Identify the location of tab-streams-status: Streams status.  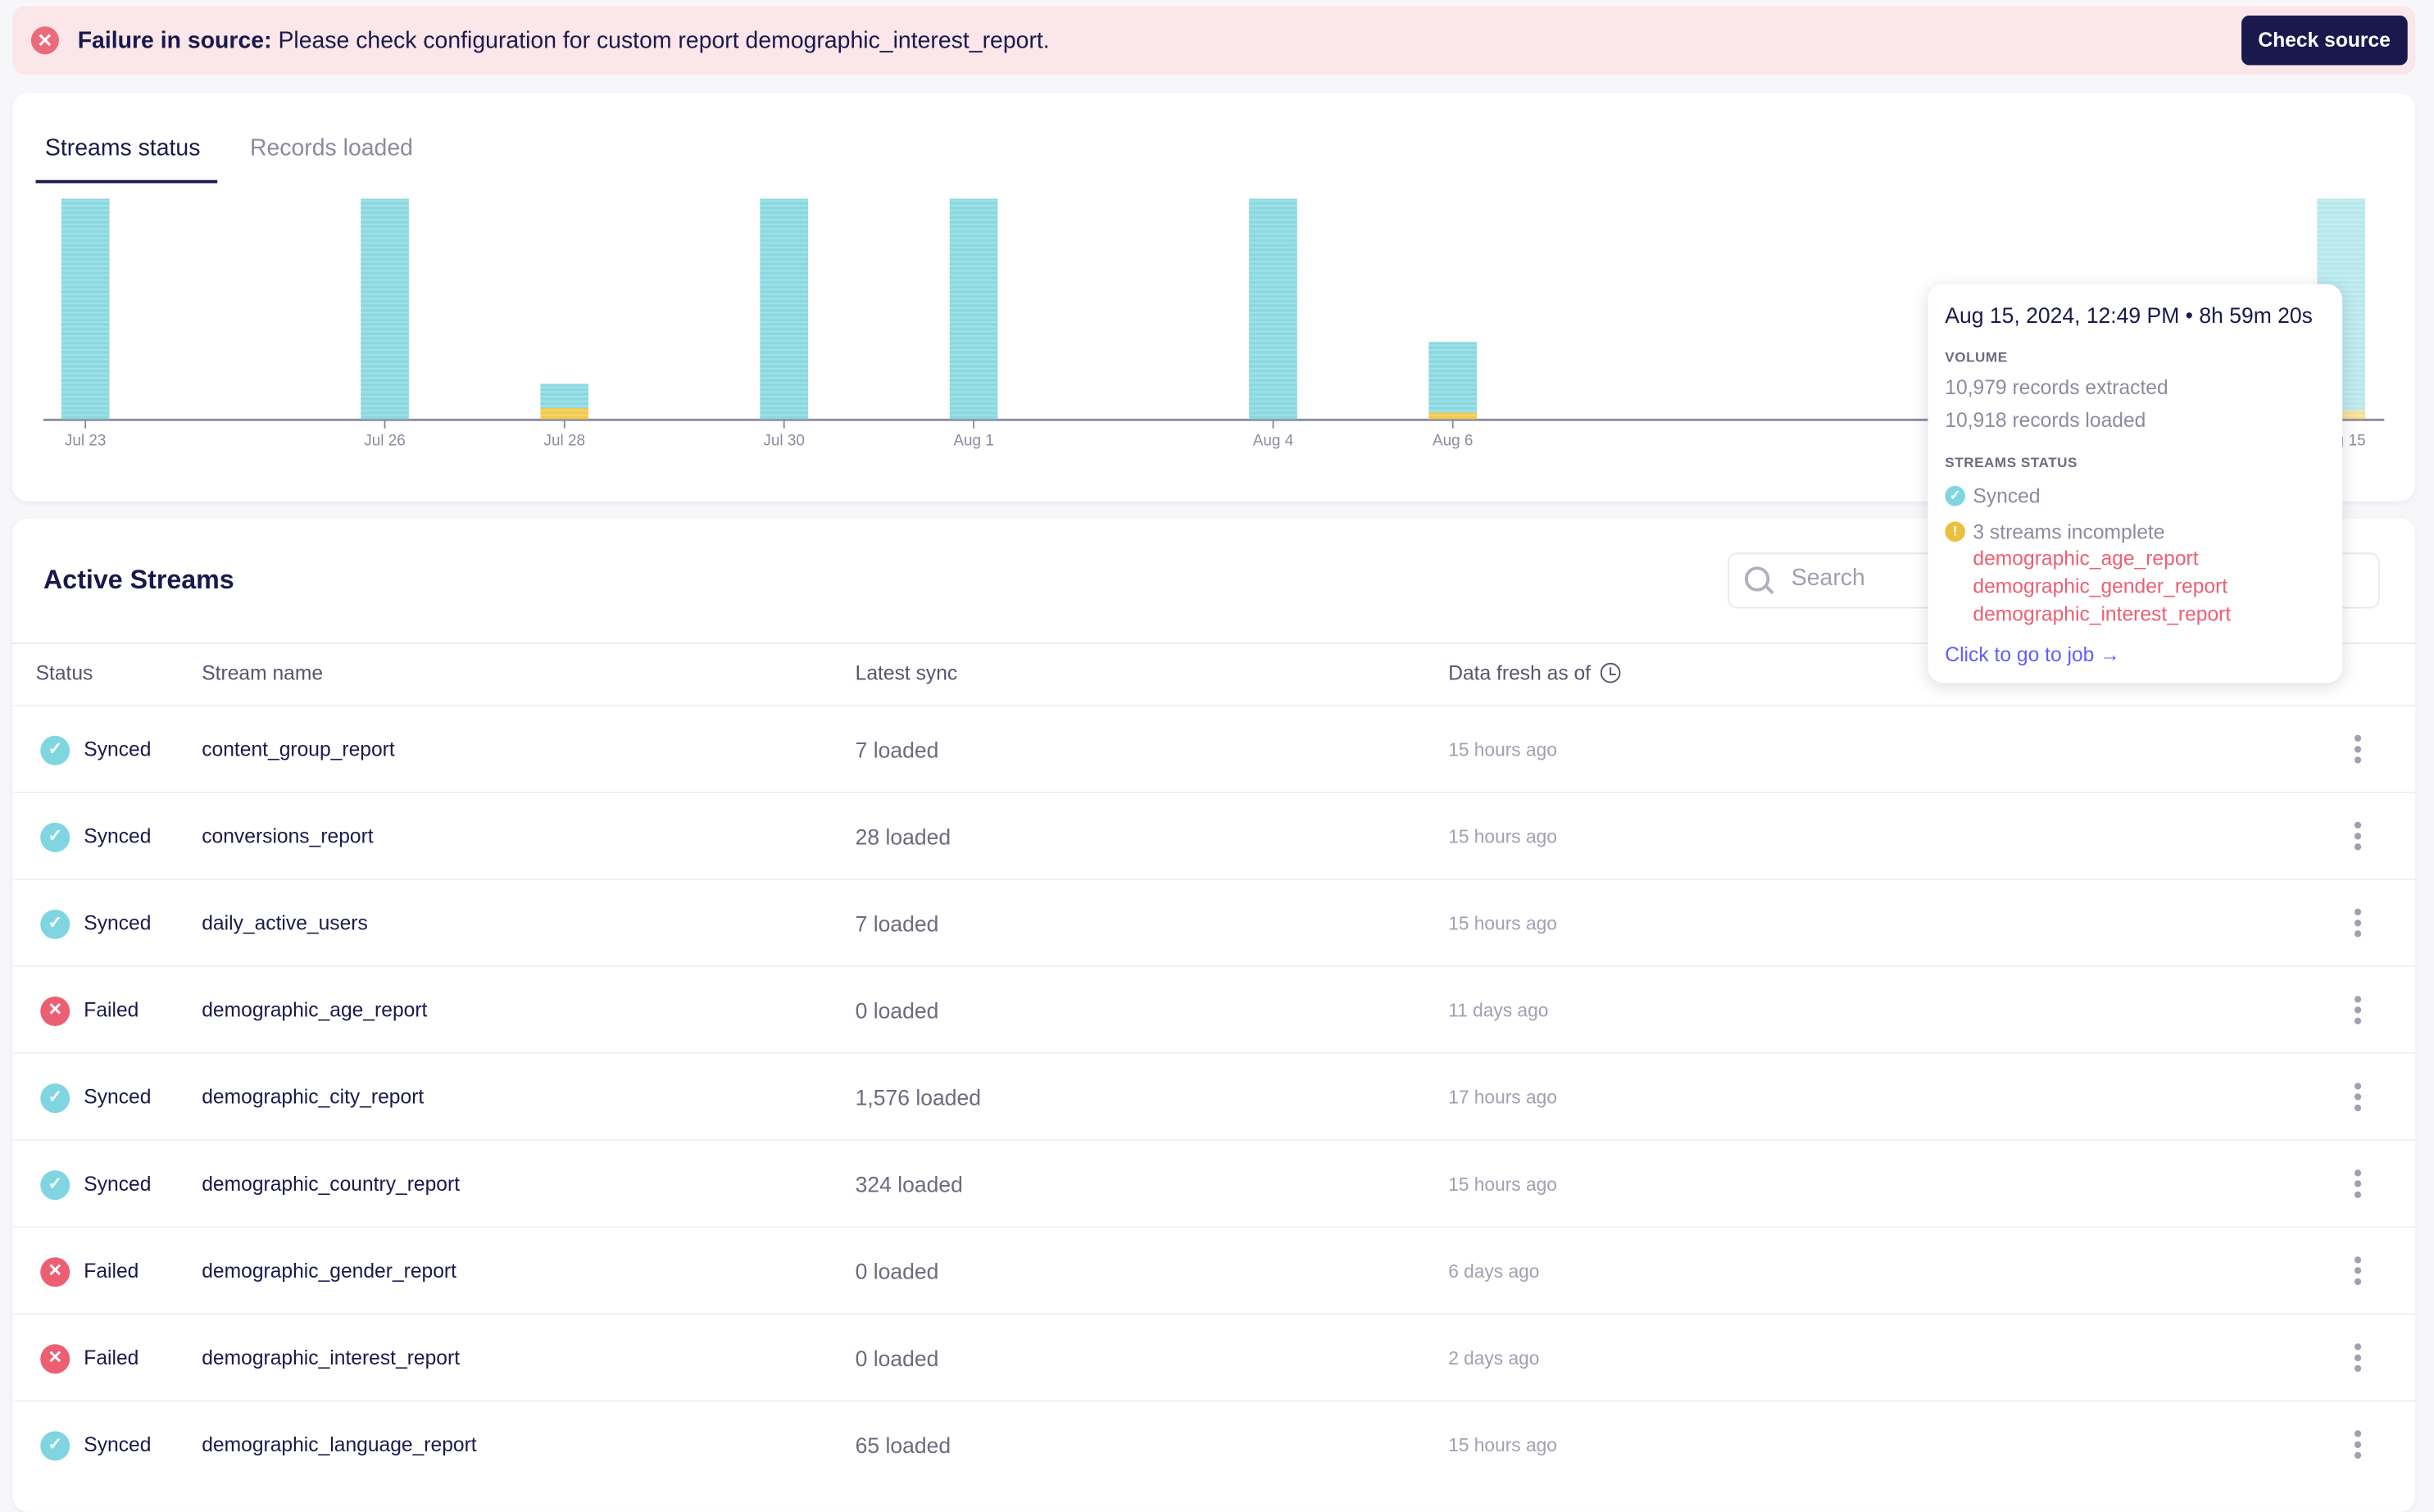
(122, 148).